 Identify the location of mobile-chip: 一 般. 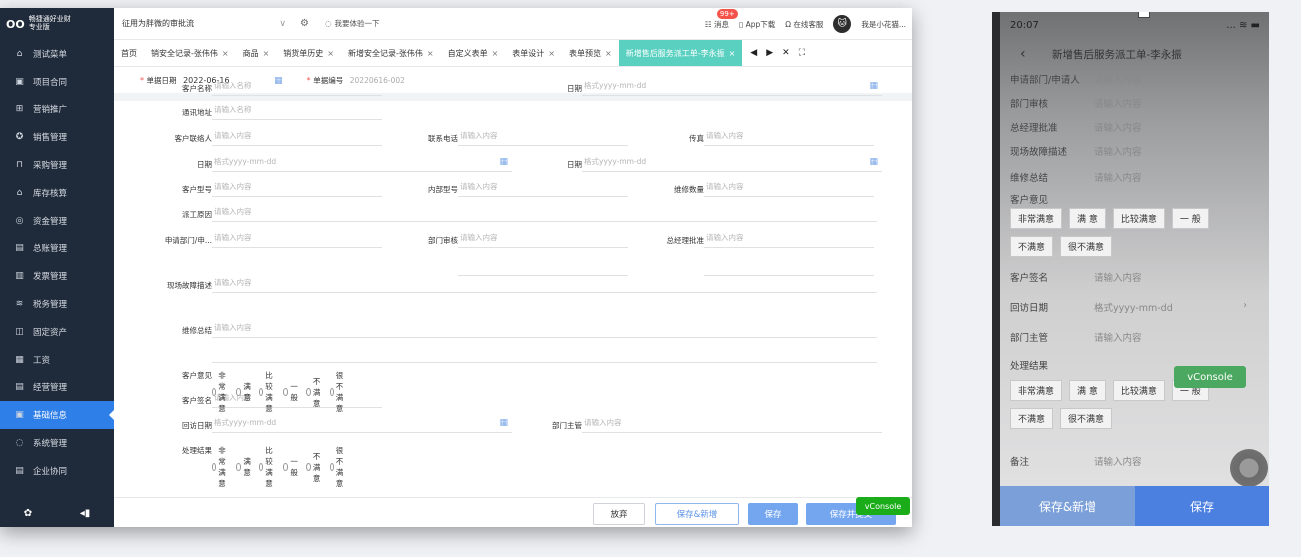
(1190, 218).